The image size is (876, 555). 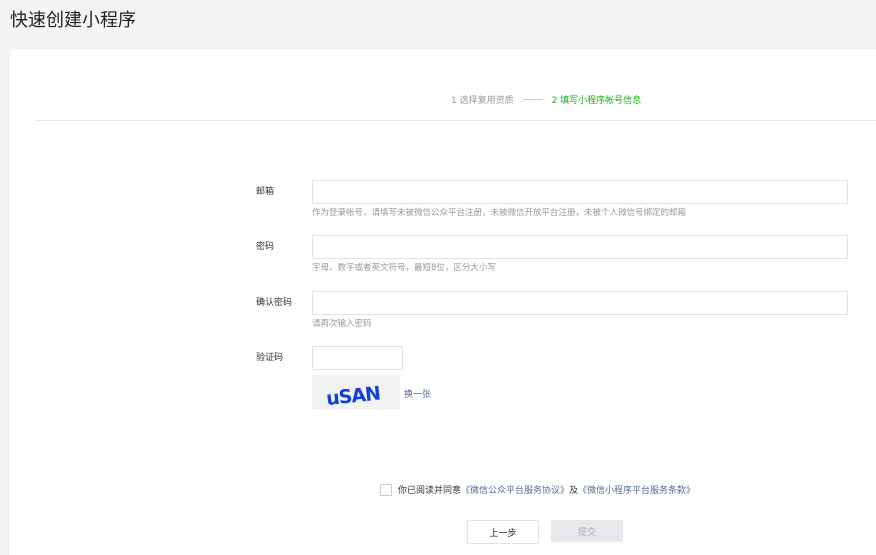 What do you see at coordinates (636, 489) in the screenshot?
I see `miniprogram-terms-link: 《微信小程序平台服务条款》` at bounding box center [636, 489].